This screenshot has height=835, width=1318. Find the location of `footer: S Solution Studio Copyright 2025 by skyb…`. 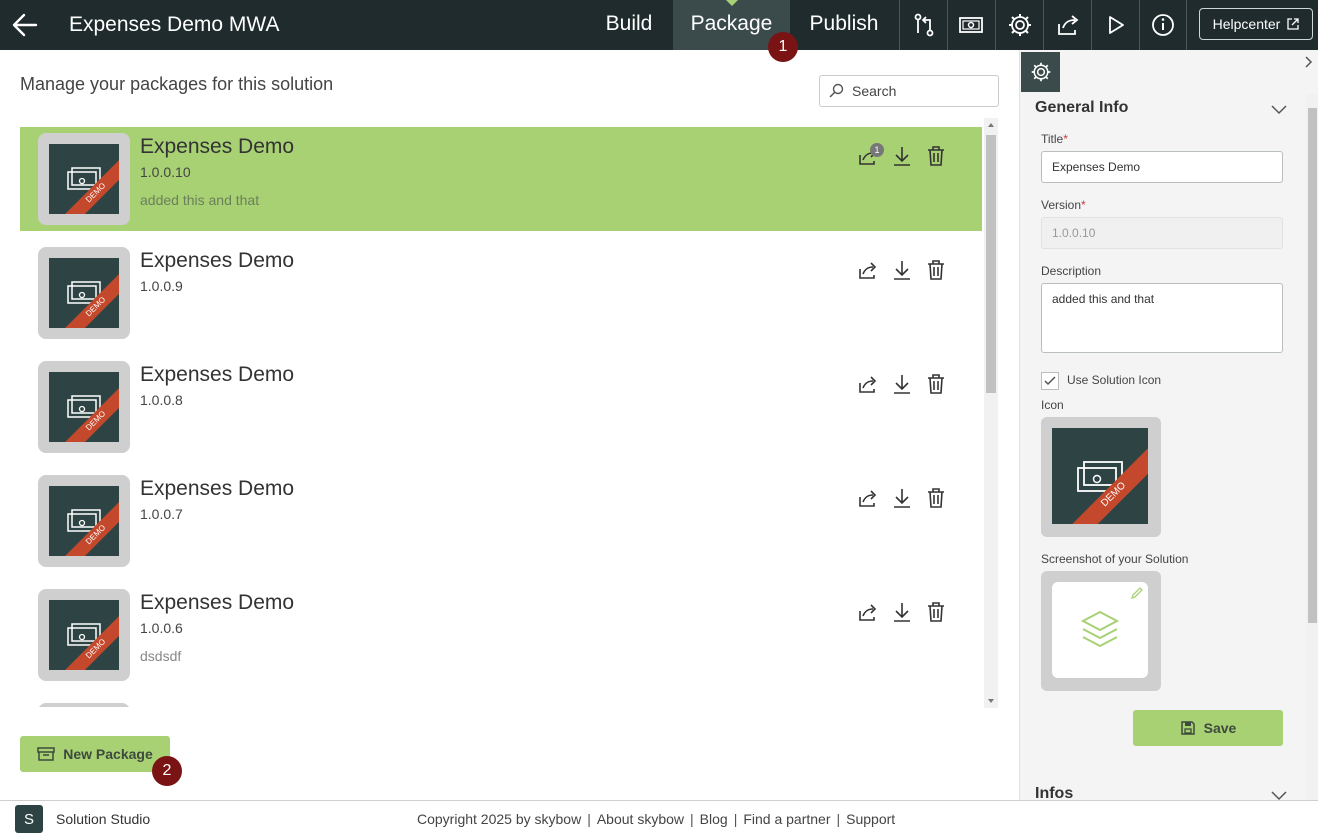

footer: S Solution Studio Copyright 2025 by skyb… is located at coordinates (659, 817).